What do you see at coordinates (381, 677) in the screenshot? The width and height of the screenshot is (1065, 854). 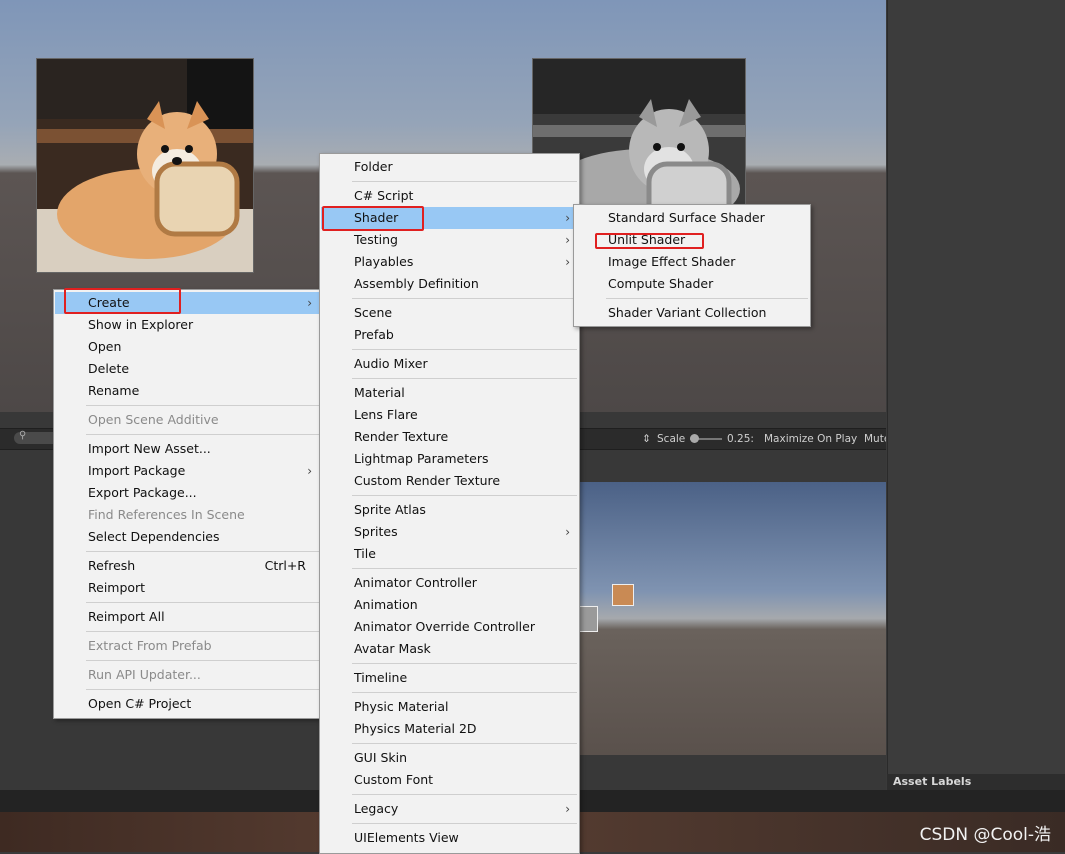 I see `menu-item-label: Timeline` at bounding box center [381, 677].